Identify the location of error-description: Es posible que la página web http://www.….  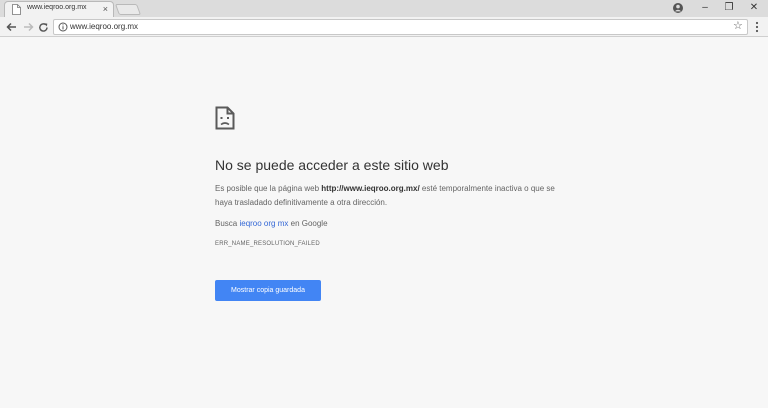
(390, 196).